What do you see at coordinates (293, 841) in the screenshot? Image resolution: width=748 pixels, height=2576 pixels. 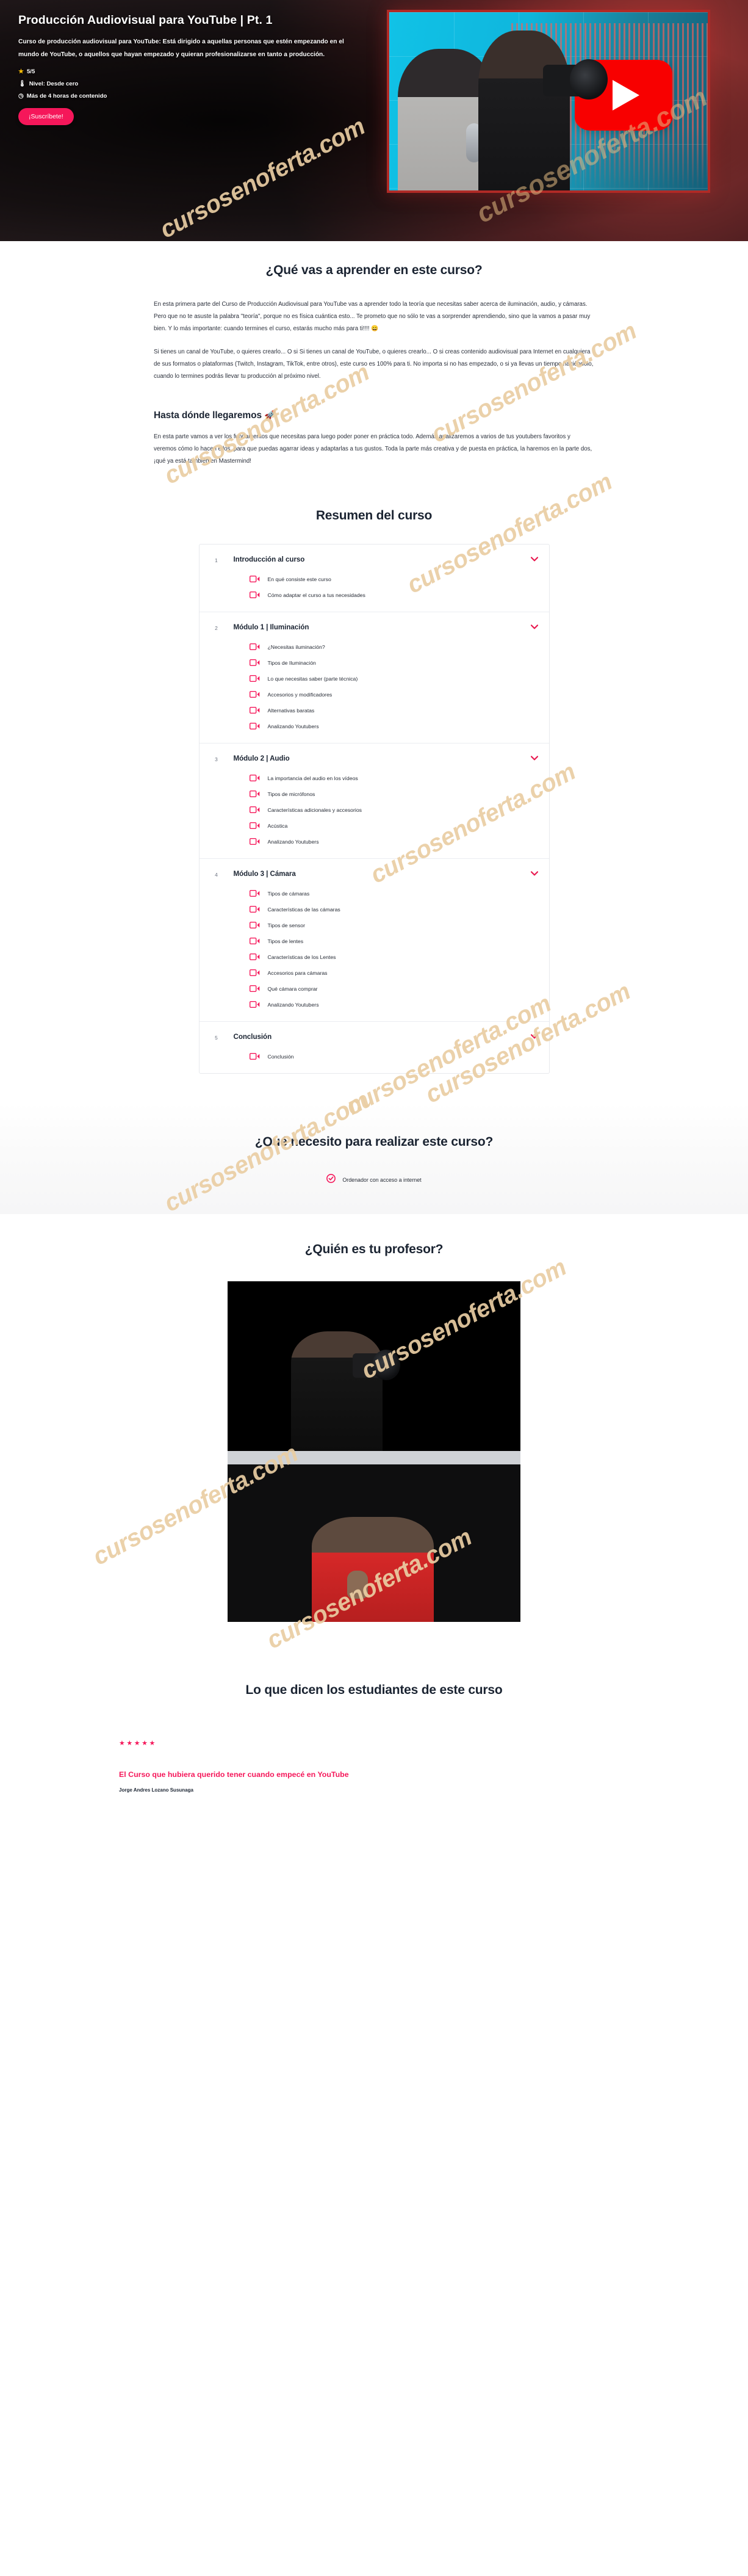 I see `lesson-label: Analizando Youtubers` at bounding box center [293, 841].